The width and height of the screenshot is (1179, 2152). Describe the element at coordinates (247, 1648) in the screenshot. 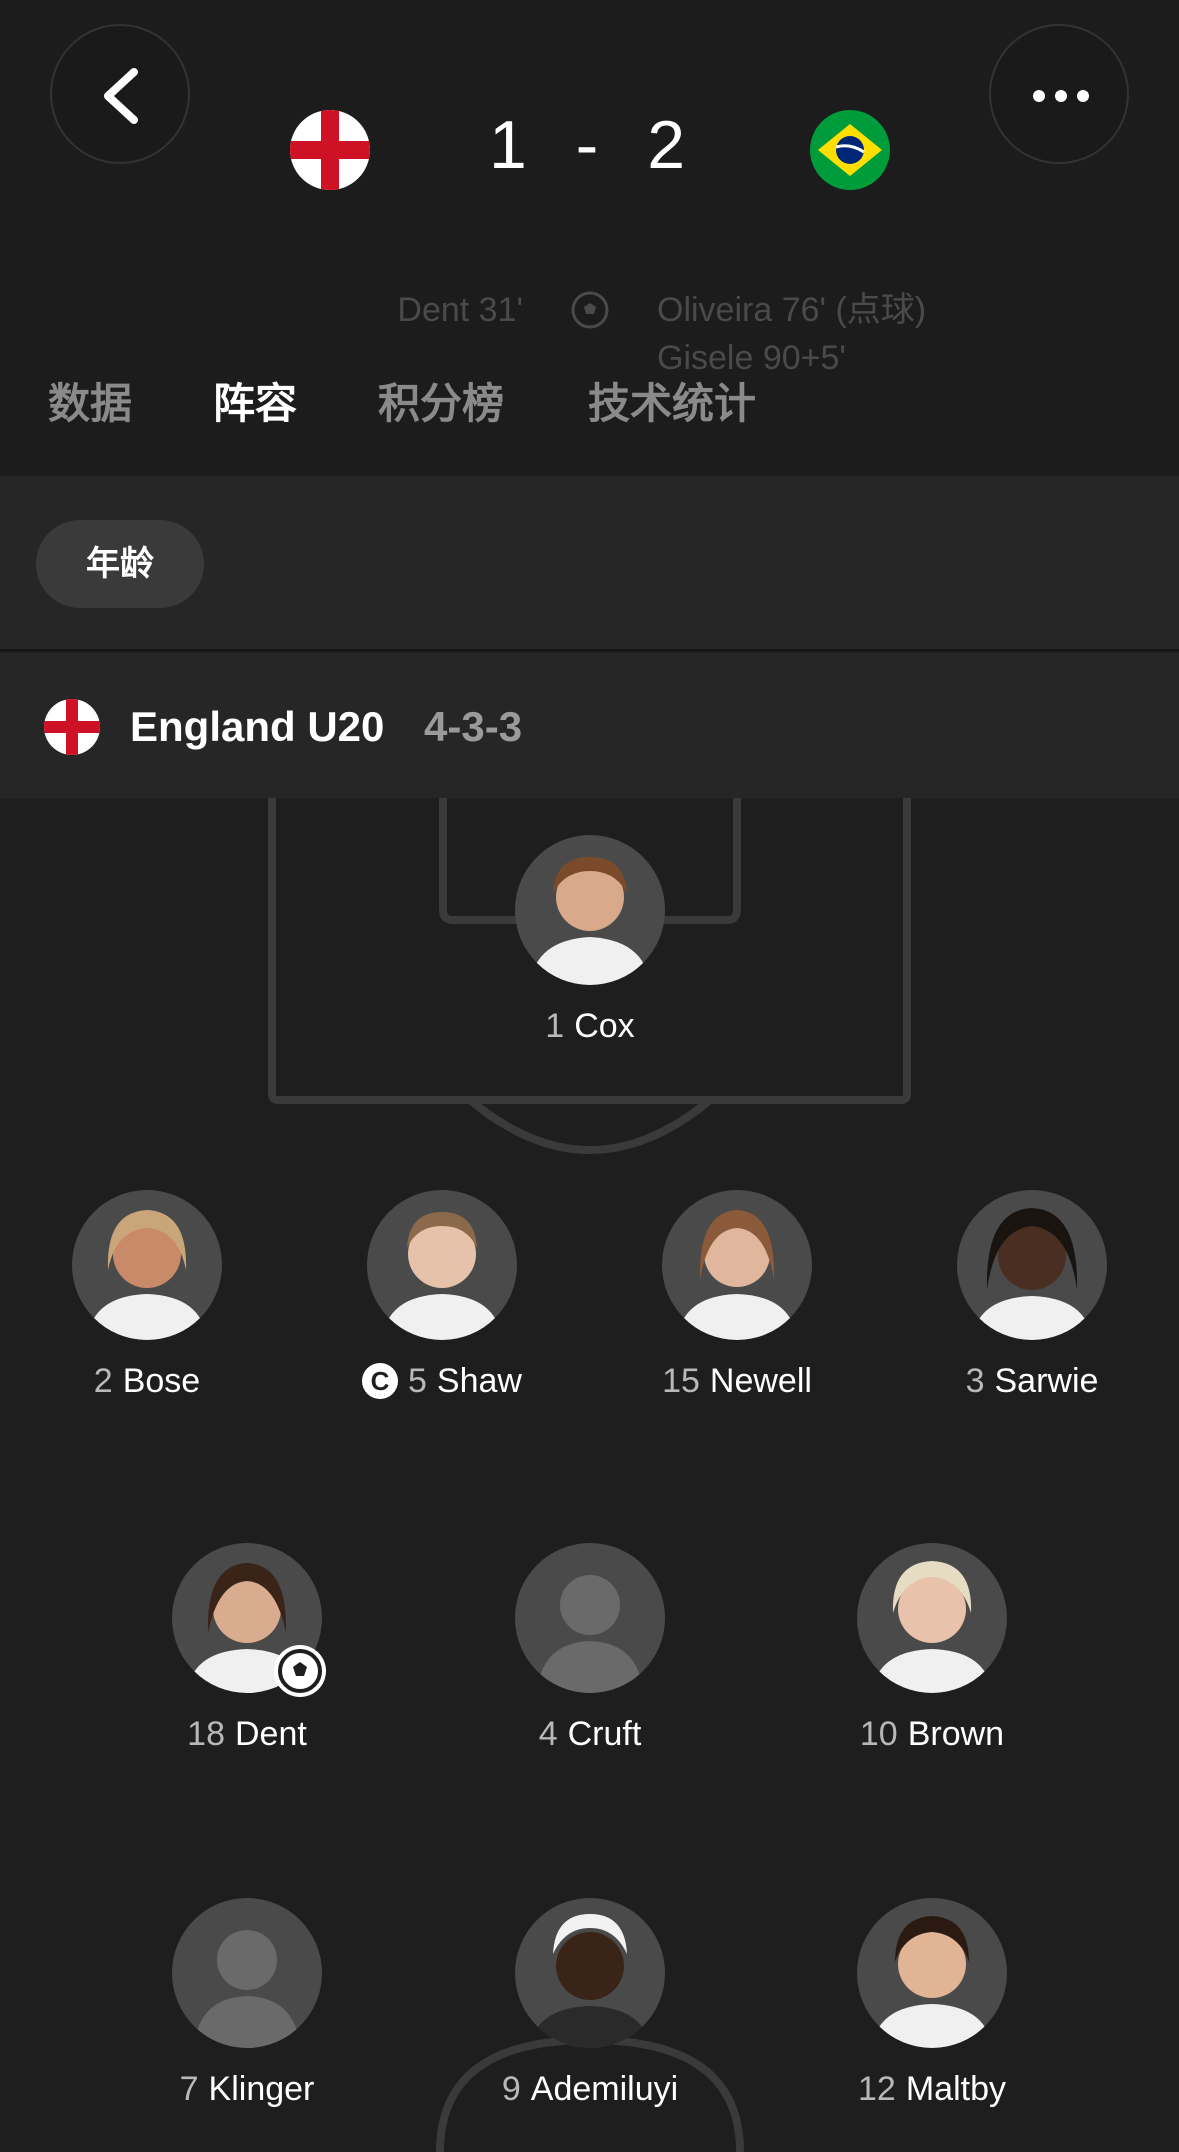

I see `player-card: 18 Dent` at that location.